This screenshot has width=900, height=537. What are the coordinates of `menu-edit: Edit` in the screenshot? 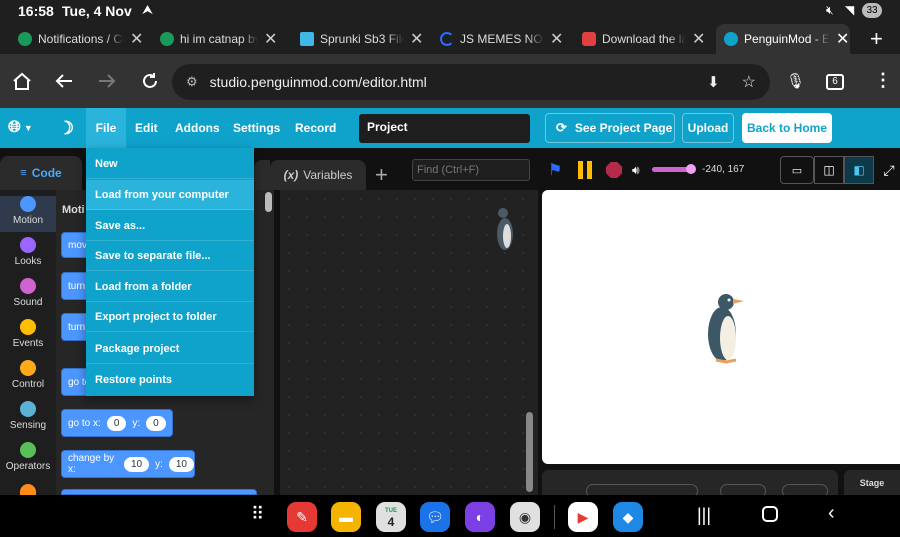 It's located at (146, 128).